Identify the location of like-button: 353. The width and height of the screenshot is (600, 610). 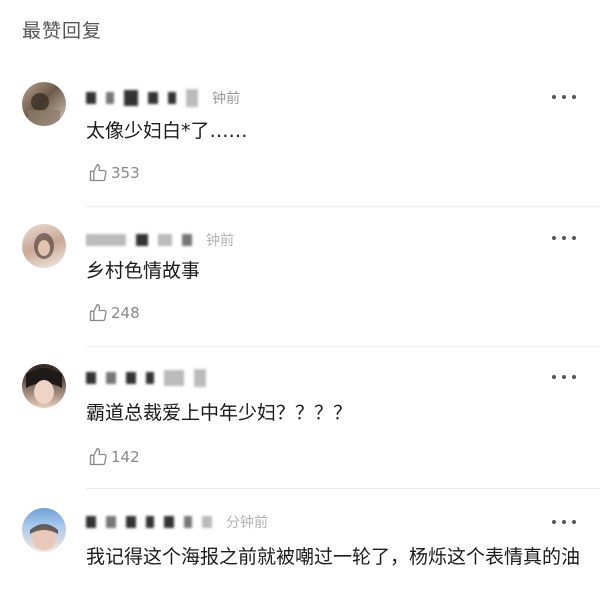
(114, 173).